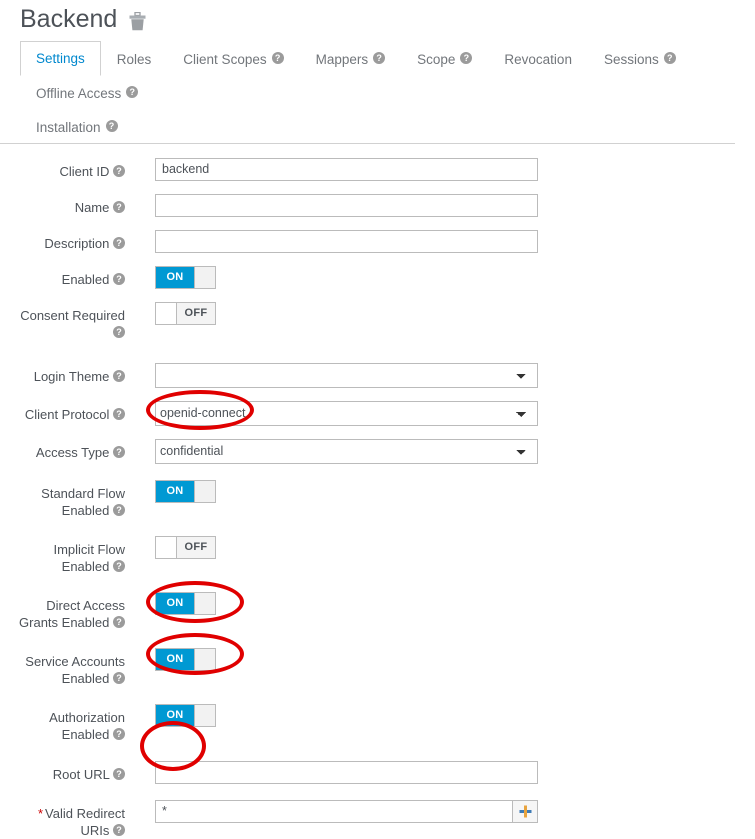 Image resolution: width=755 pixels, height=839 pixels. I want to click on tab-label: Mappers, so click(342, 59).